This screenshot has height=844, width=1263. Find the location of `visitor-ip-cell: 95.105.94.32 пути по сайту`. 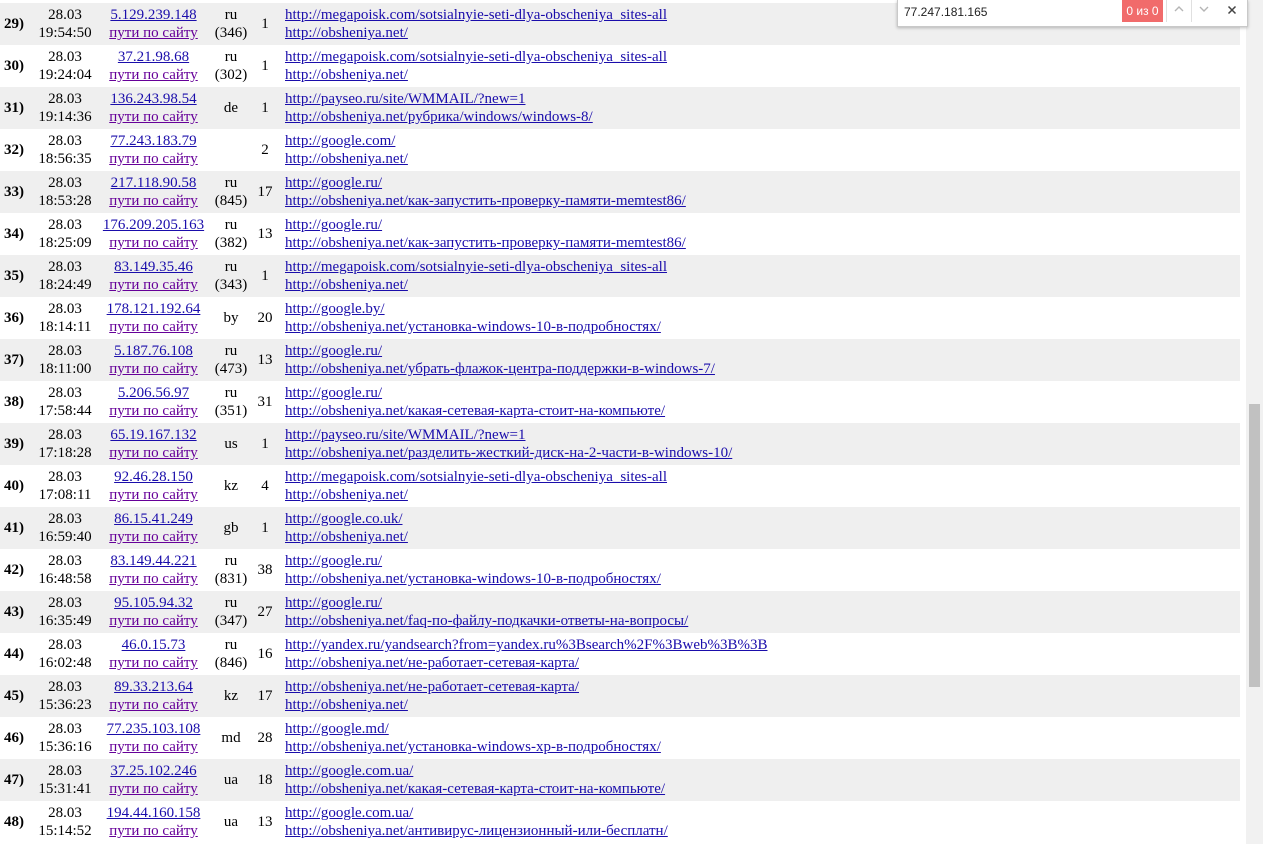

visitor-ip-cell: 95.105.94.32 пути по сайту is located at coordinates (153, 612).